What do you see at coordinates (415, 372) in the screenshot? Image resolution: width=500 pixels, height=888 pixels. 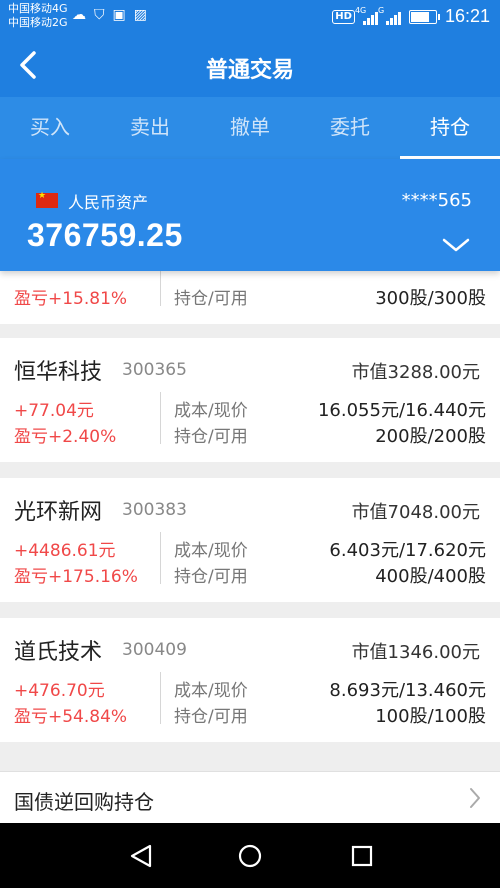 I see `market-value: 市值3288.00元` at bounding box center [415, 372].